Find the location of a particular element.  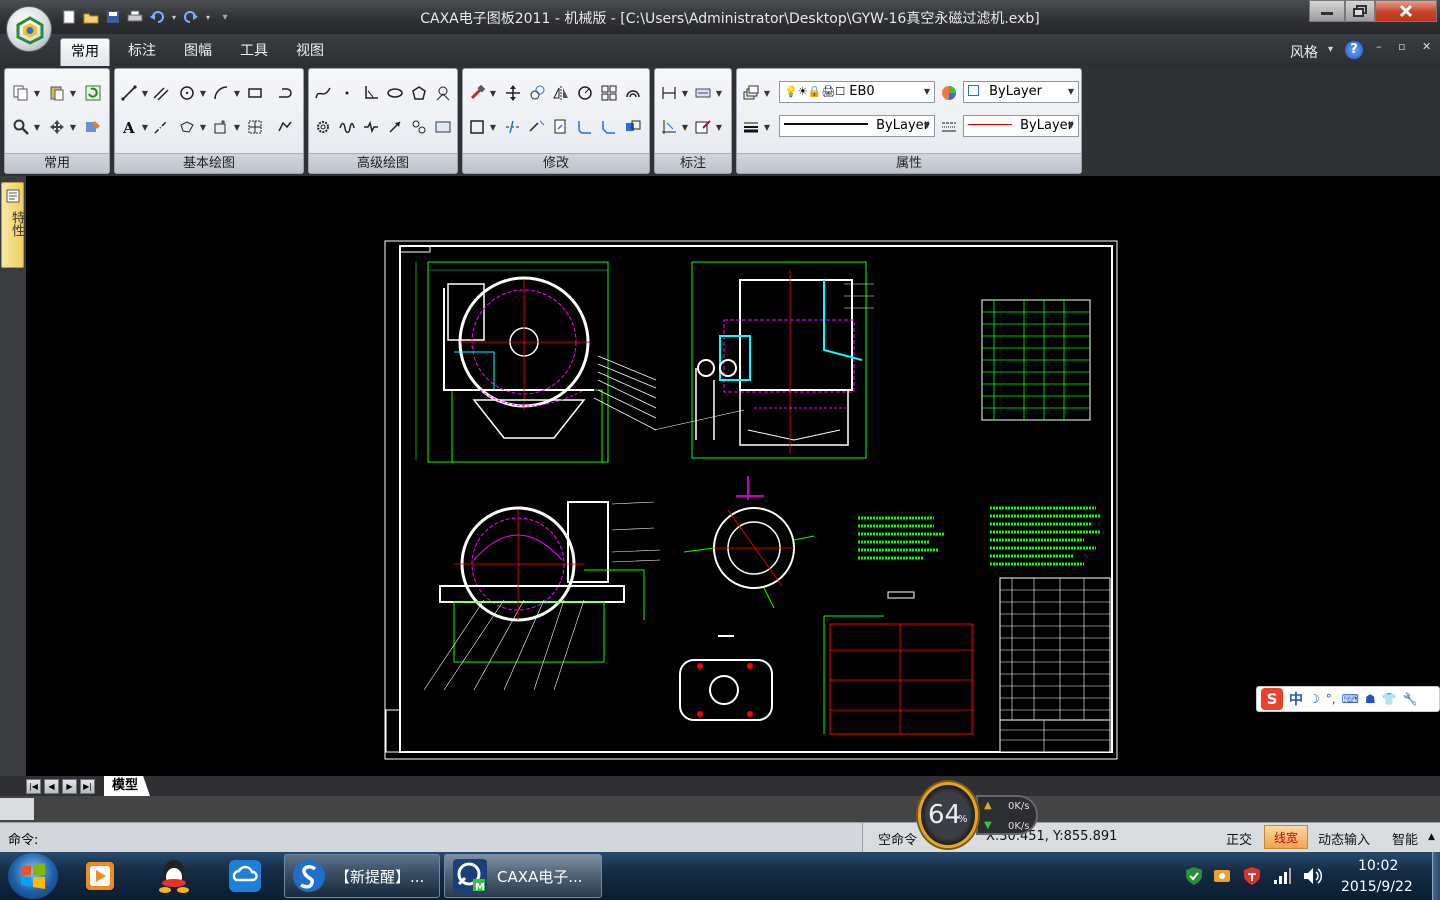

security-shield-icon is located at coordinates (1194, 876).